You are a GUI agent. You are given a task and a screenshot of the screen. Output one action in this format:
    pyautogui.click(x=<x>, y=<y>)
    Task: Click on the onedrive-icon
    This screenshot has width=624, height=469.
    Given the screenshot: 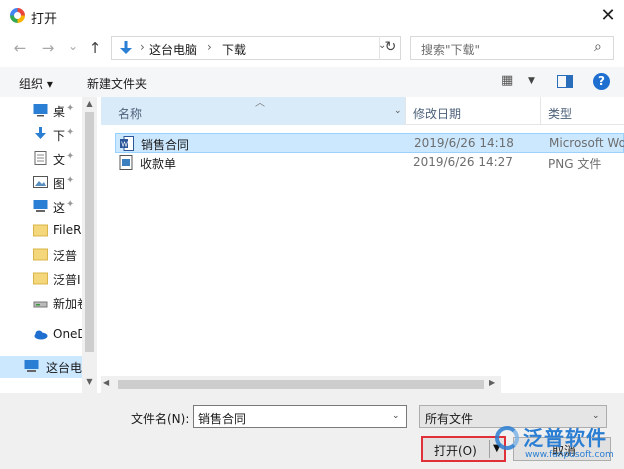 What is the action you would take?
    pyautogui.click(x=41, y=335)
    